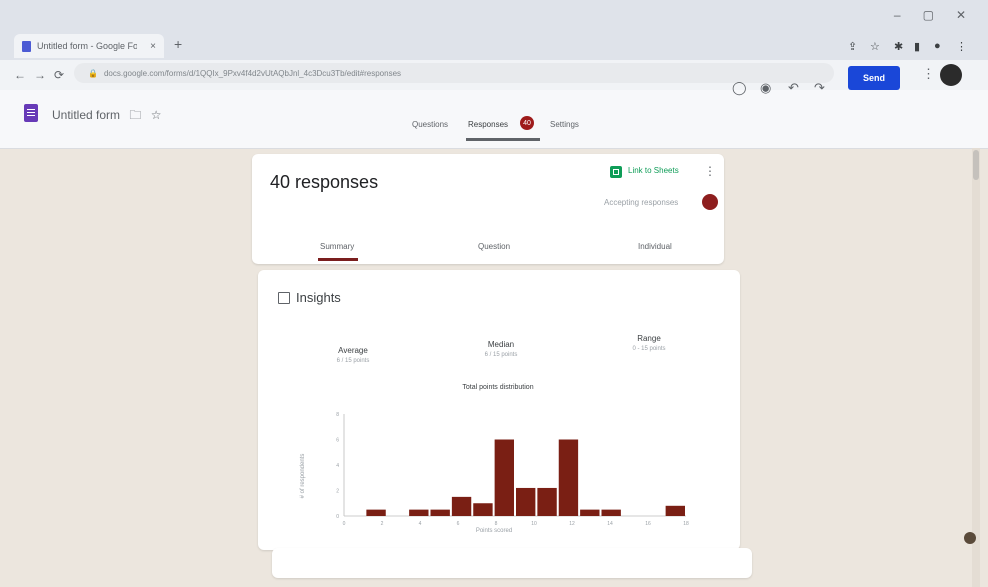 The image size is (988, 587). I want to click on menu-icon: ⋮, so click(961, 46).